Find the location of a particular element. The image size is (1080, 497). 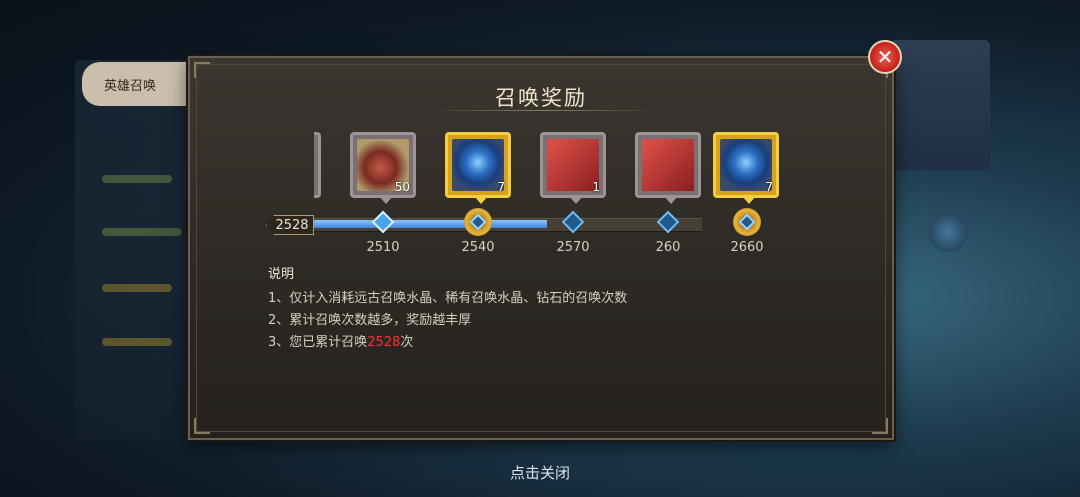

milestone-tick-label: 2510 is located at coordinates (383, 247).